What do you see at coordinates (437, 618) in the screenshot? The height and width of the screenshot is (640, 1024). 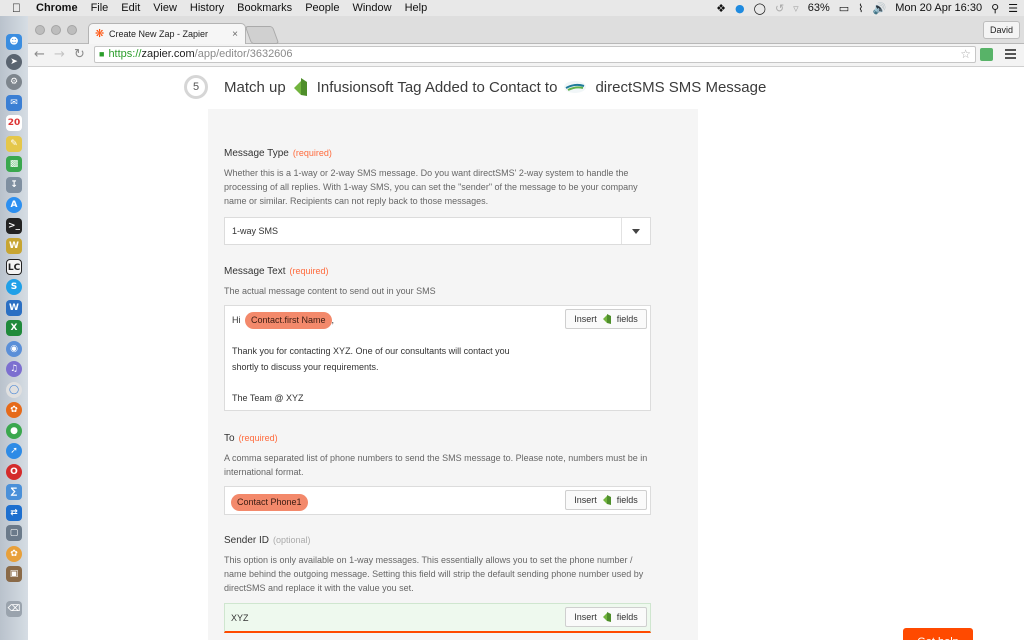 I see `sender-id-input: XYZ Insert fields` at bounding box center [437, 618].